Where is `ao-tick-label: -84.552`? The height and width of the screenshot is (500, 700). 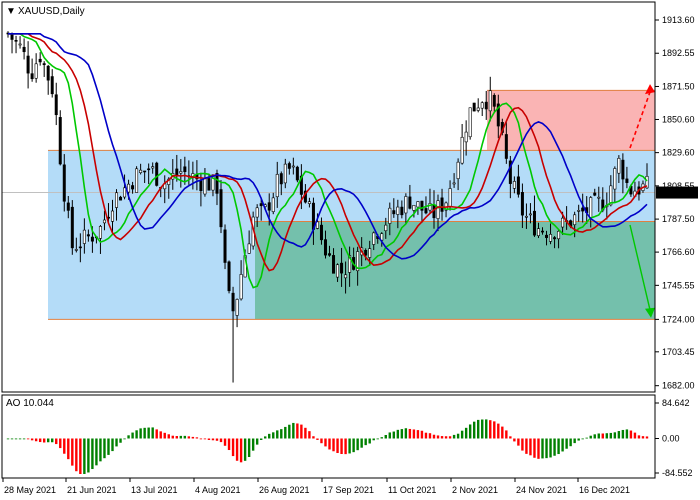
ao-tick-label: -84.552 is located at coordinates (677, 473).